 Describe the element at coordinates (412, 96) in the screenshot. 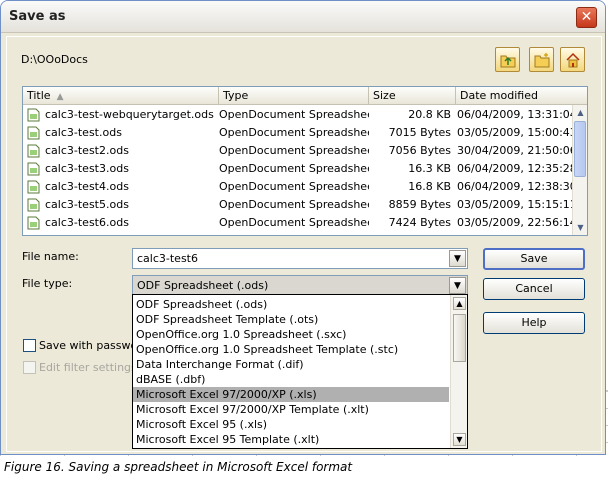

I see `column-header-size: Size` at that location.